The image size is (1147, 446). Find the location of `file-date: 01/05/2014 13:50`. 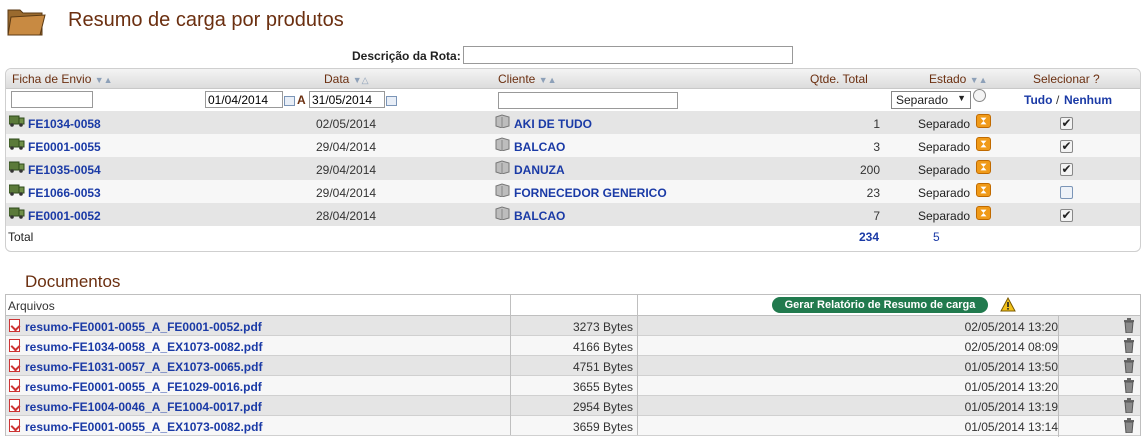

file-date: 01/05/2014 13:50 is located at coordinates (1011, 367).